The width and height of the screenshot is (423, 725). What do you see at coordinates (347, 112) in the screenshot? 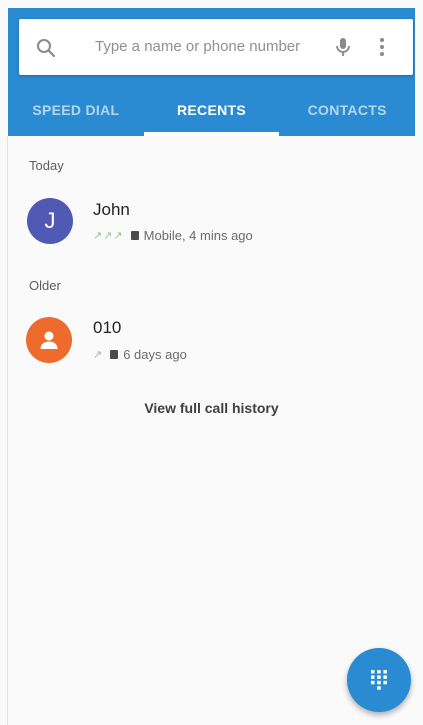
I see `tab-contacts: CONTACTS` at bounding box center [347, 112].